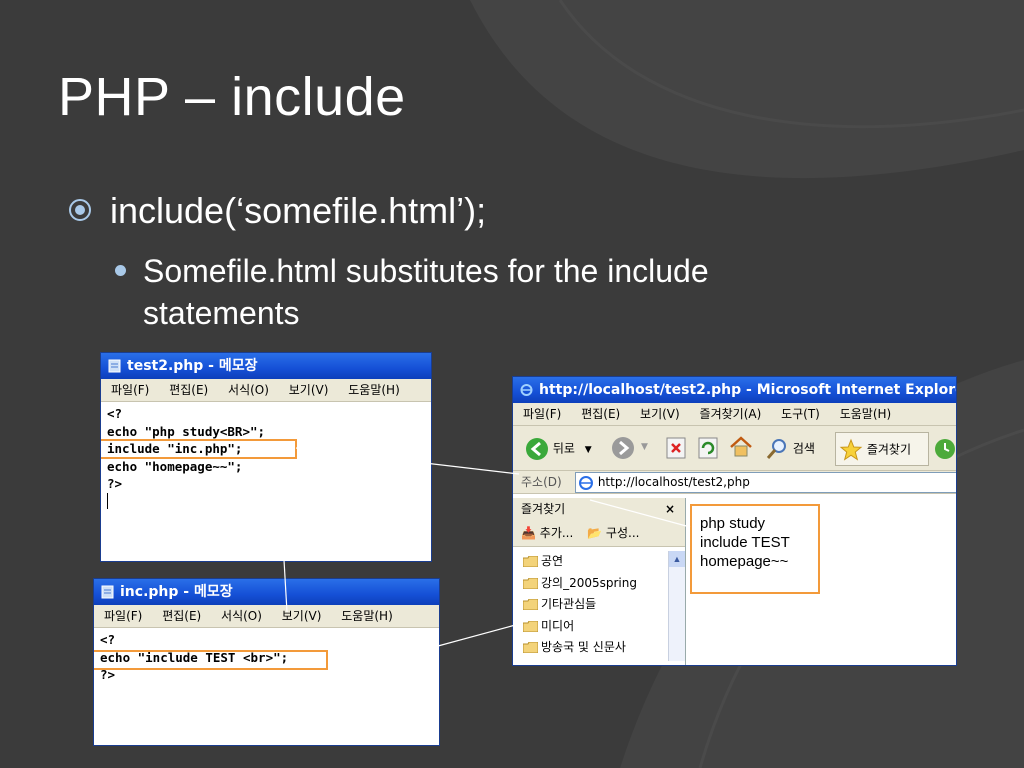 The image size is (1024, 768). What do you see at coordinates (851, 449) in the screenshot?
I see `star-icon` at bounding box center [851, 449].